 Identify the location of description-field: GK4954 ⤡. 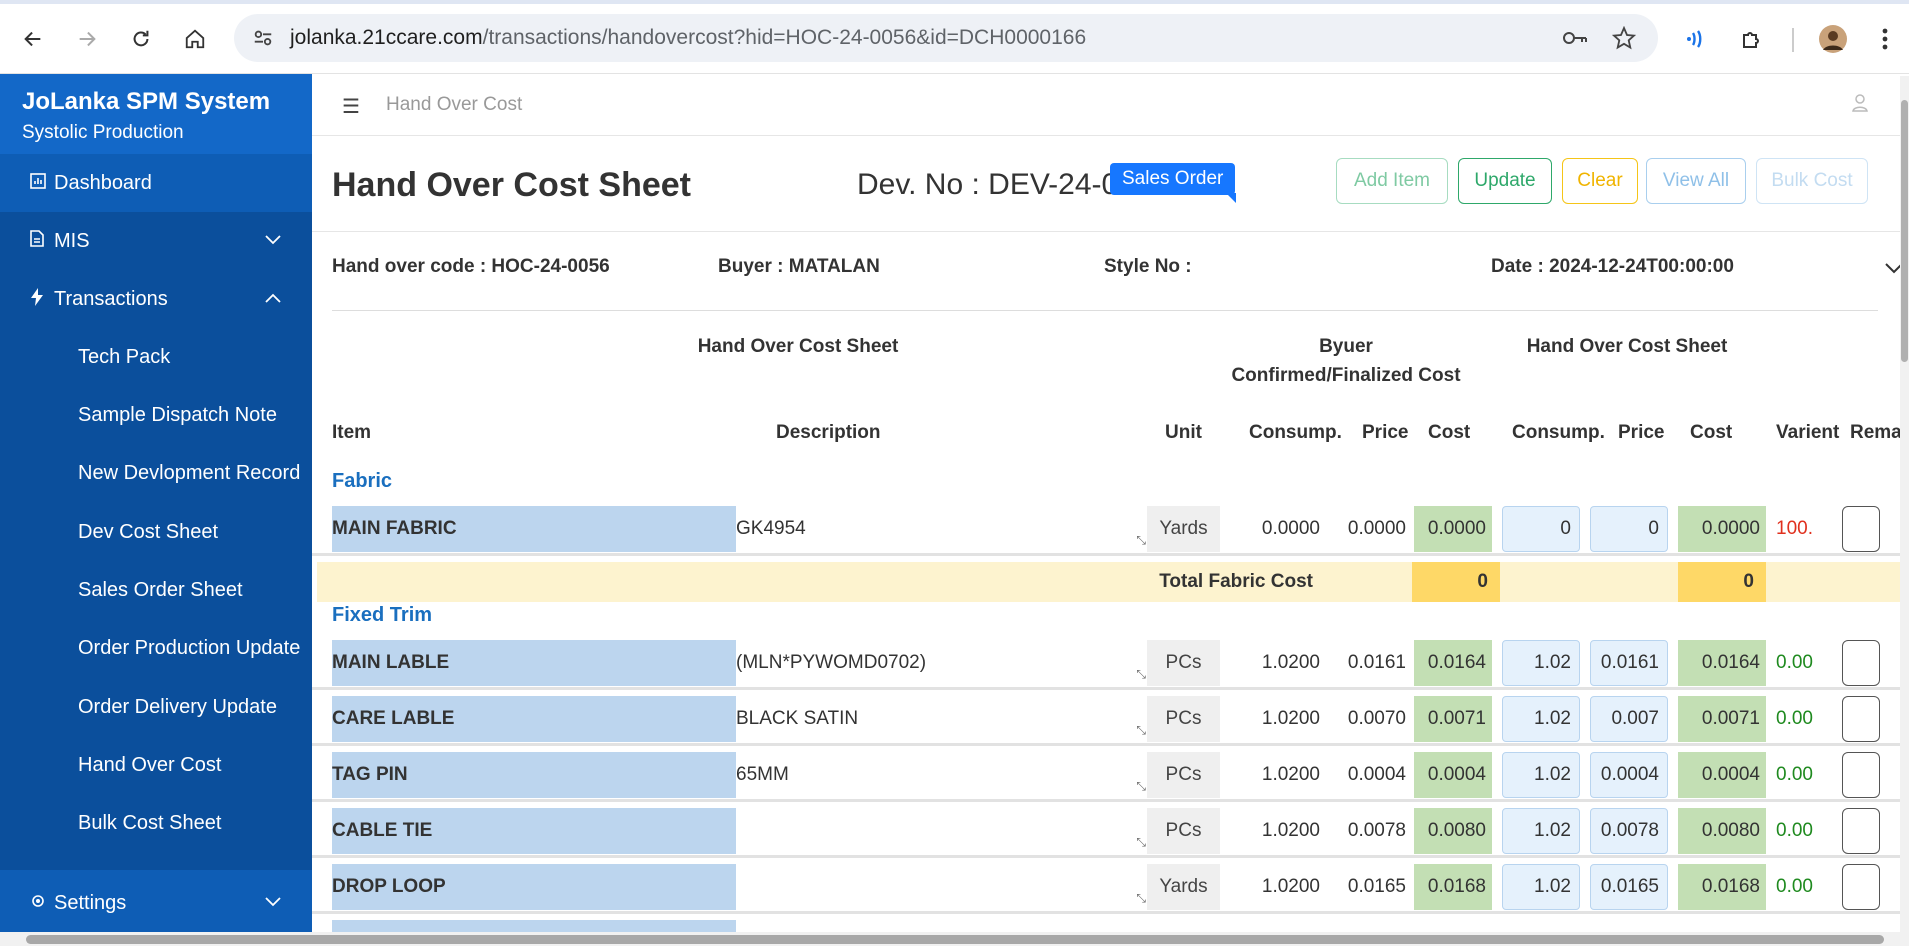
(944, 529).